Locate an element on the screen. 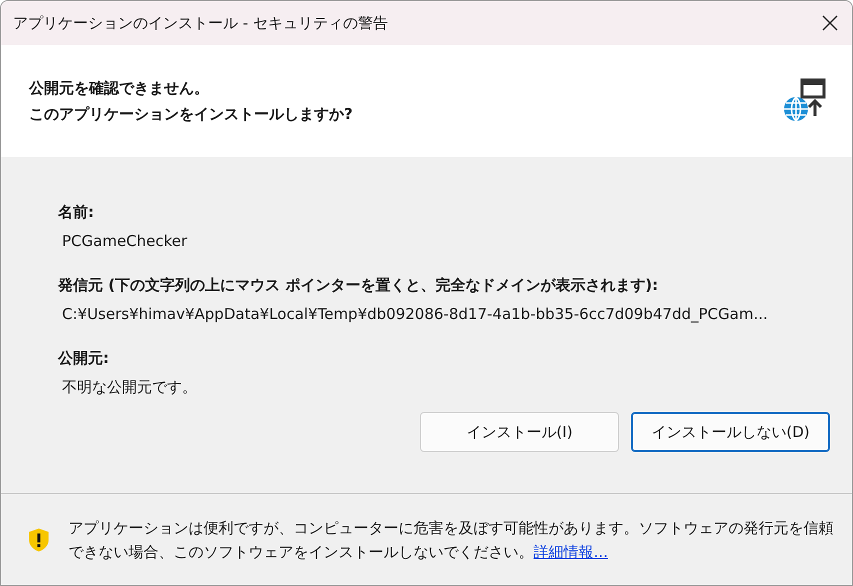  globe-install-icon is located at coordinates (805, 101).